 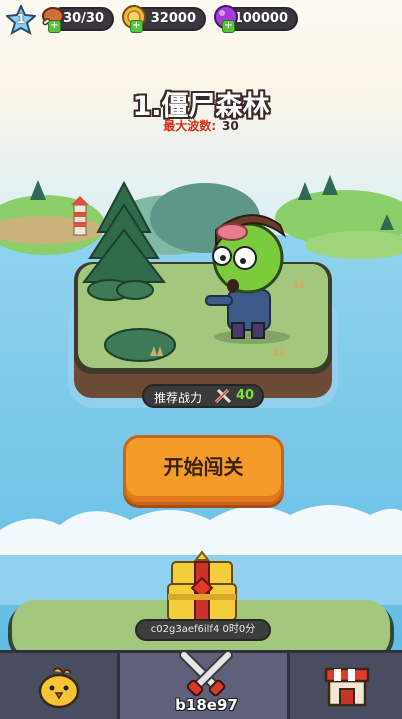 I want to click on add-stamina-button: +, so click(x=54, y=26).